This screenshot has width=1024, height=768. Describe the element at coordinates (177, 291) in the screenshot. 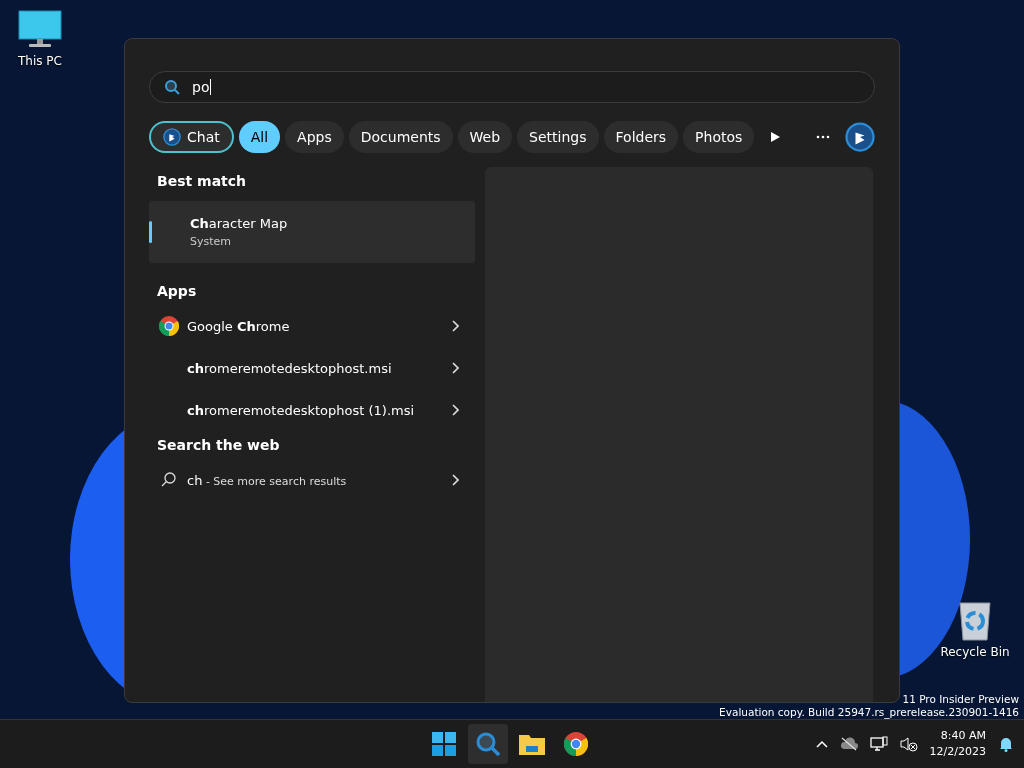

I see `section-heading: Apps` at that location.